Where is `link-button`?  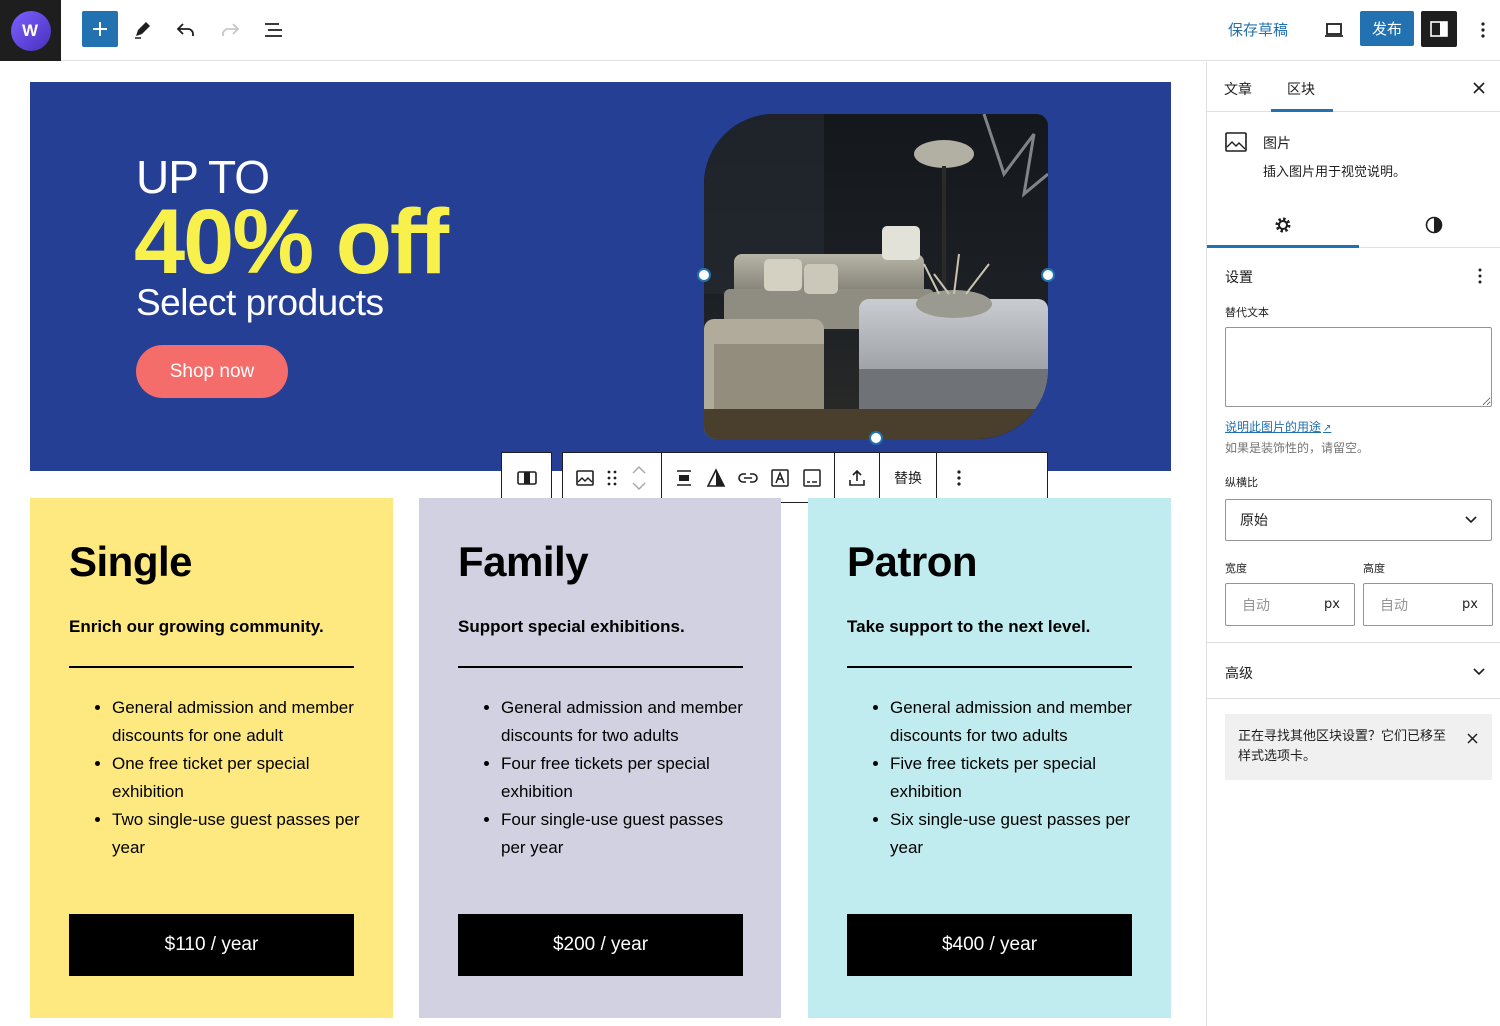
link-button is located at coordinates (748, 478).